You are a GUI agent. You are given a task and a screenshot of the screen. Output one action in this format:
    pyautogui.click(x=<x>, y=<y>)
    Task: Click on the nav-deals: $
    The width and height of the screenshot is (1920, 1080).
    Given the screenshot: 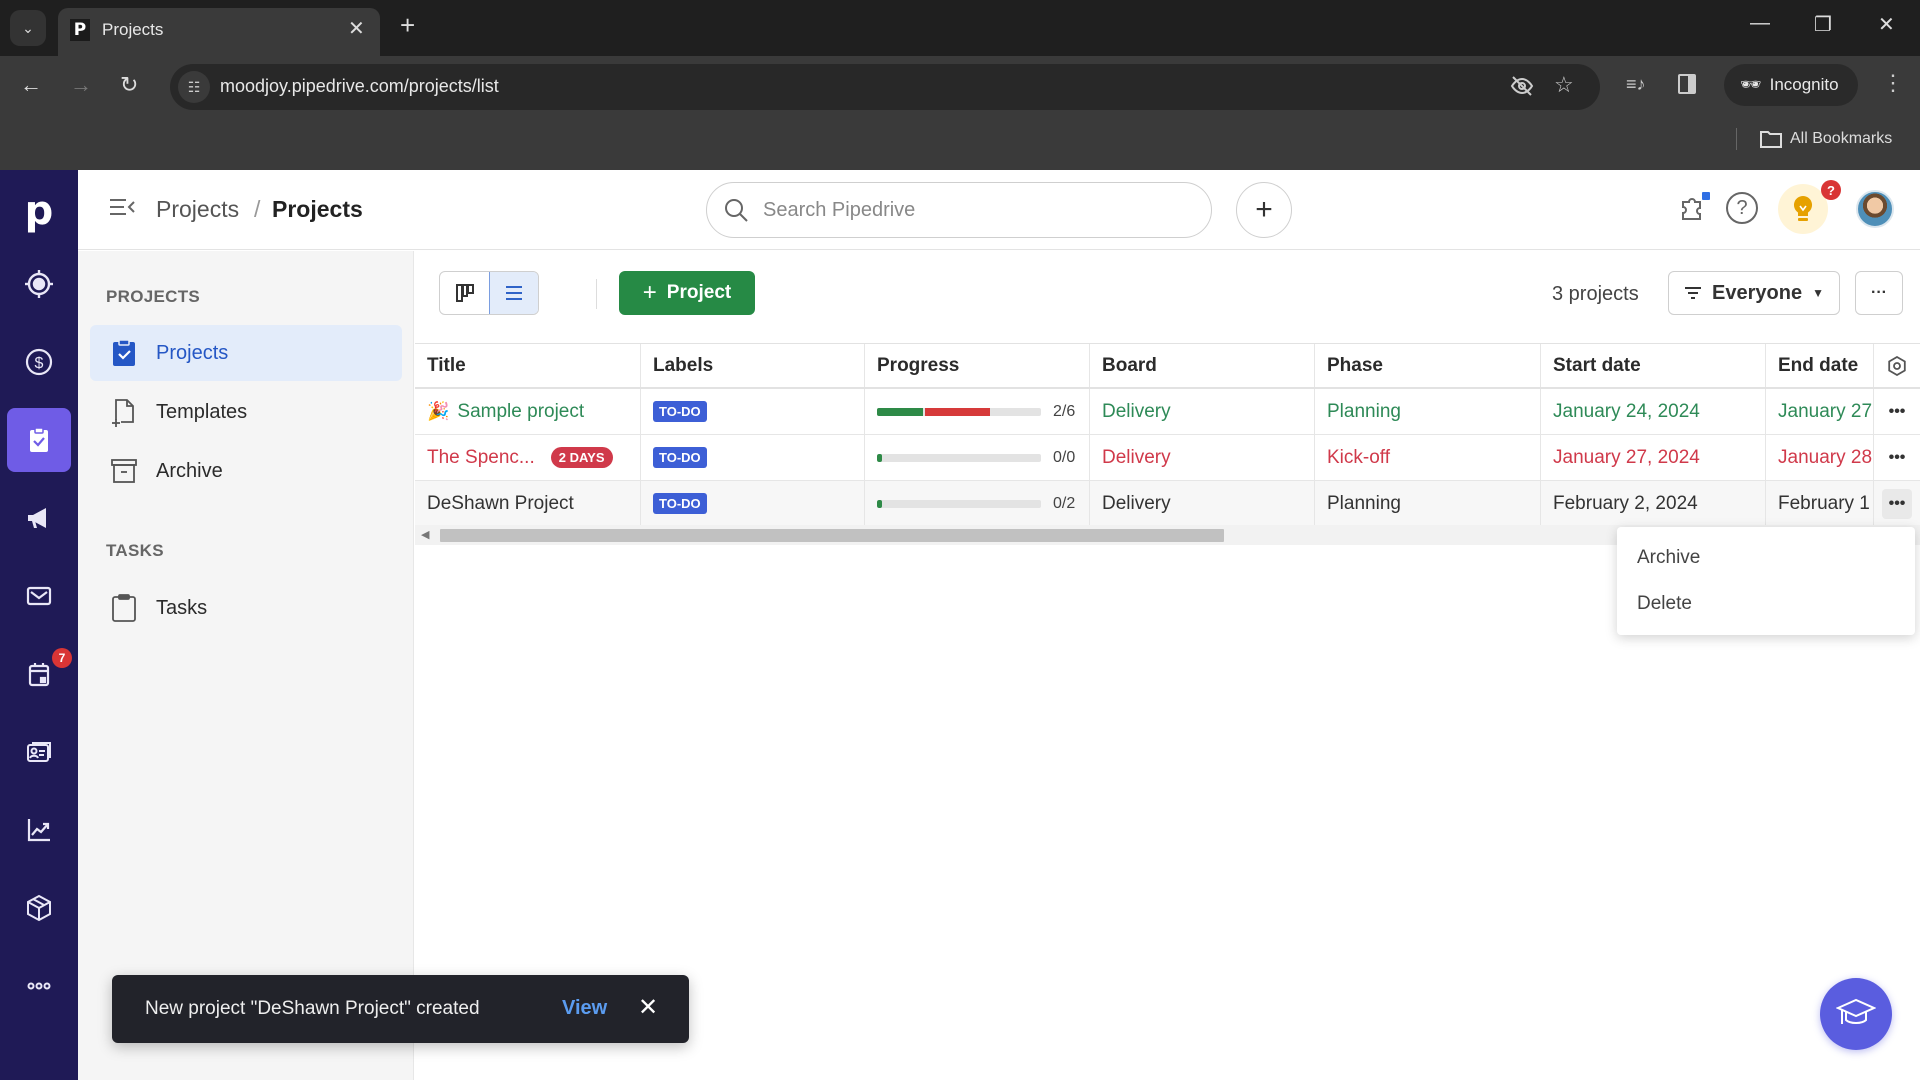 What is the action you would take?
    pyautogui.click(x=39, y=362)
    